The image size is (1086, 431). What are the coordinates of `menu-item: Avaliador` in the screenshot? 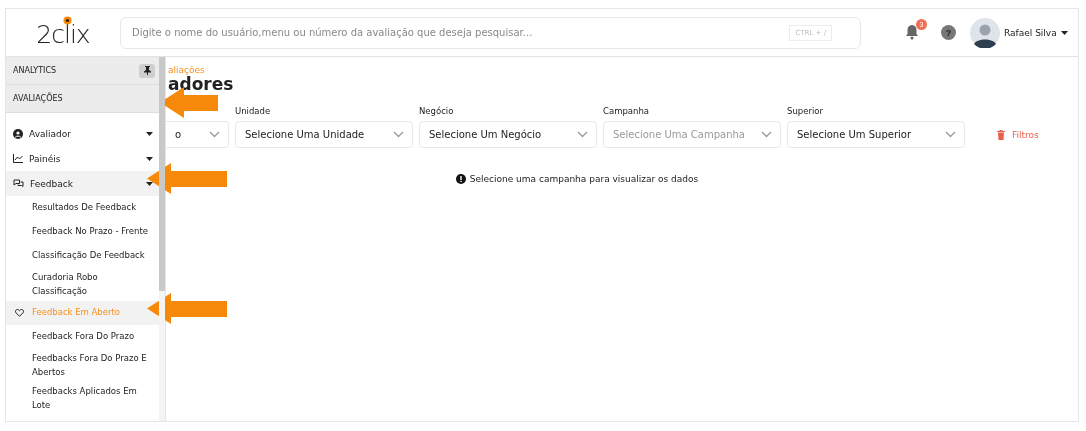 It's located at (82, 133).